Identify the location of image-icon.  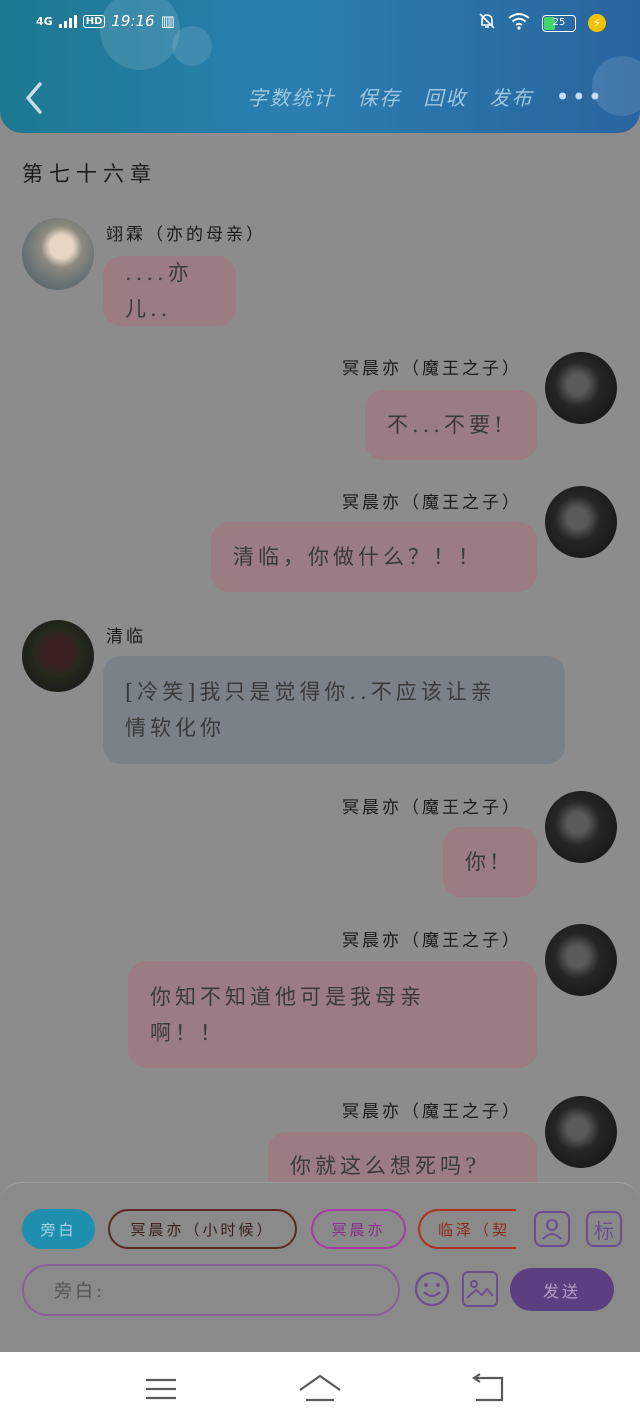
(480, 1289).